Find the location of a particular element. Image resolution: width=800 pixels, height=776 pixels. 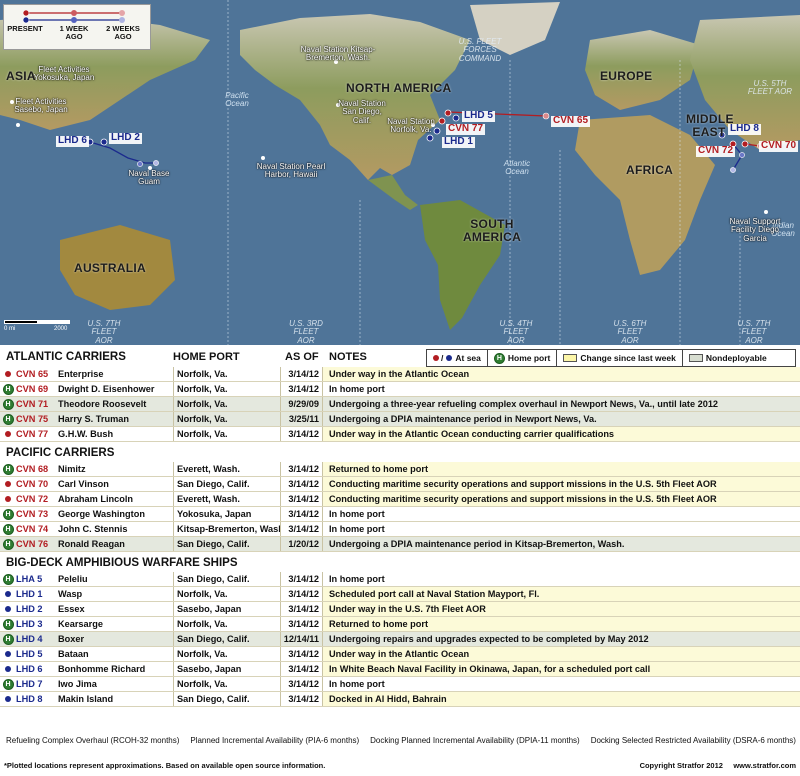

table-header: ATLANTIC CARRIERS HOME PORT AS OF NOTES is located at coordinates (400, 357).